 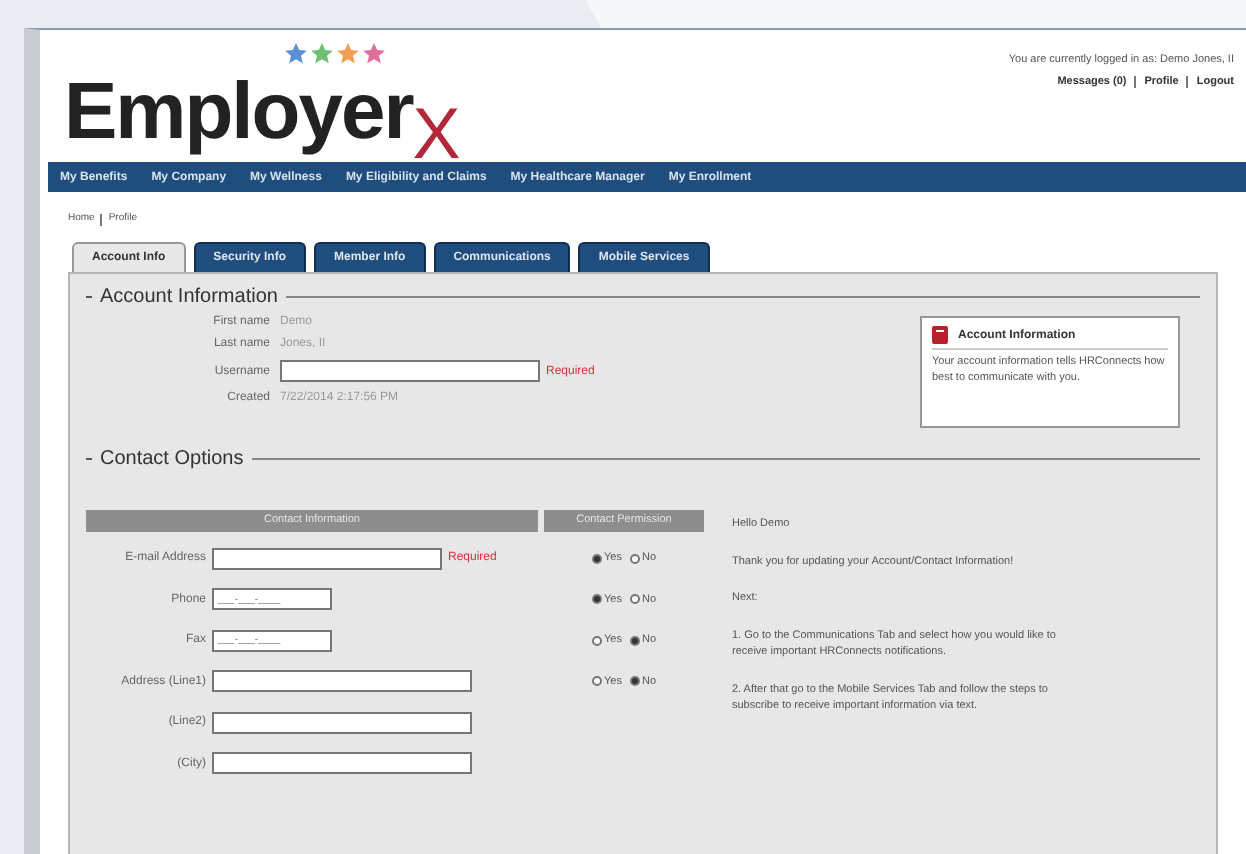 What do you see at coordinates (940, 335) in the screenshot?
I see `book-icon` at bounding box center [940, 335].